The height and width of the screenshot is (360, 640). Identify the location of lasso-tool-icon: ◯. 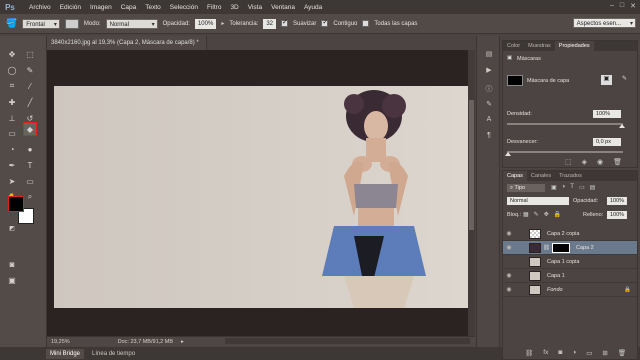
(12, 70).